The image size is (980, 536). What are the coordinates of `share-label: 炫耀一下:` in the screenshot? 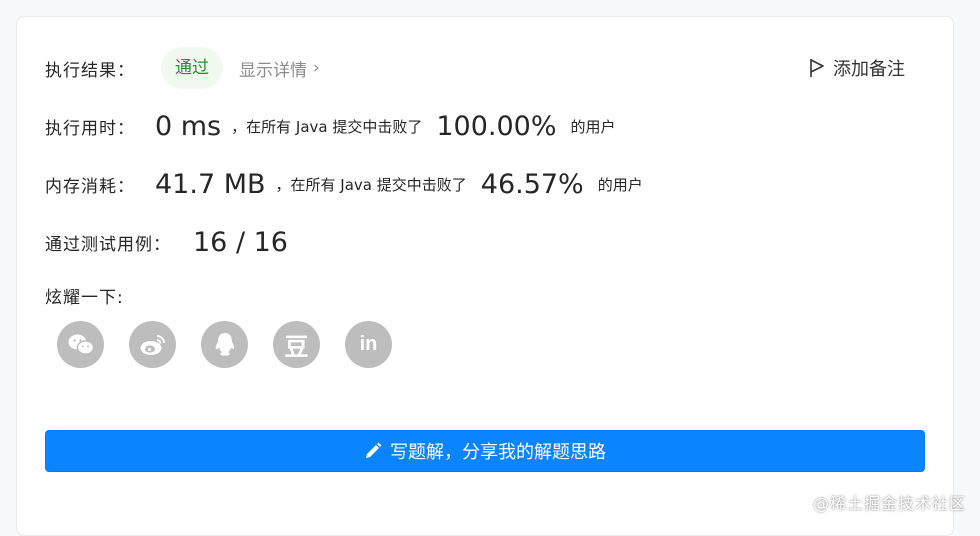 It's located at (84, 298).